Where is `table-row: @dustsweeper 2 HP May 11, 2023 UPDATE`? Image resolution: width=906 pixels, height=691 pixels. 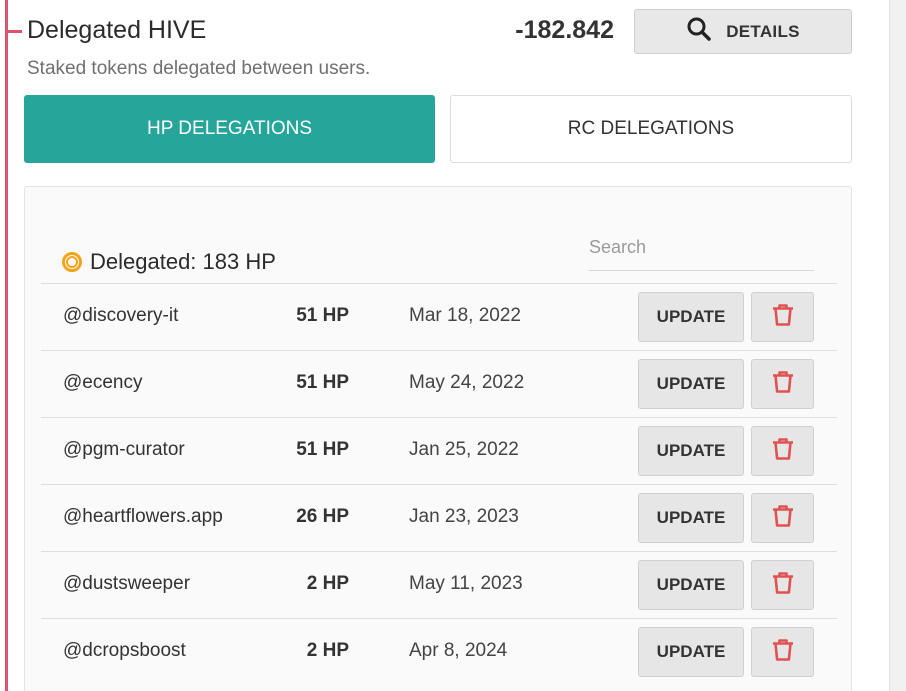 table-row: @dustsweeper 2 HP May 11, 2023 UPDATE is located at coordinates (439, 584).